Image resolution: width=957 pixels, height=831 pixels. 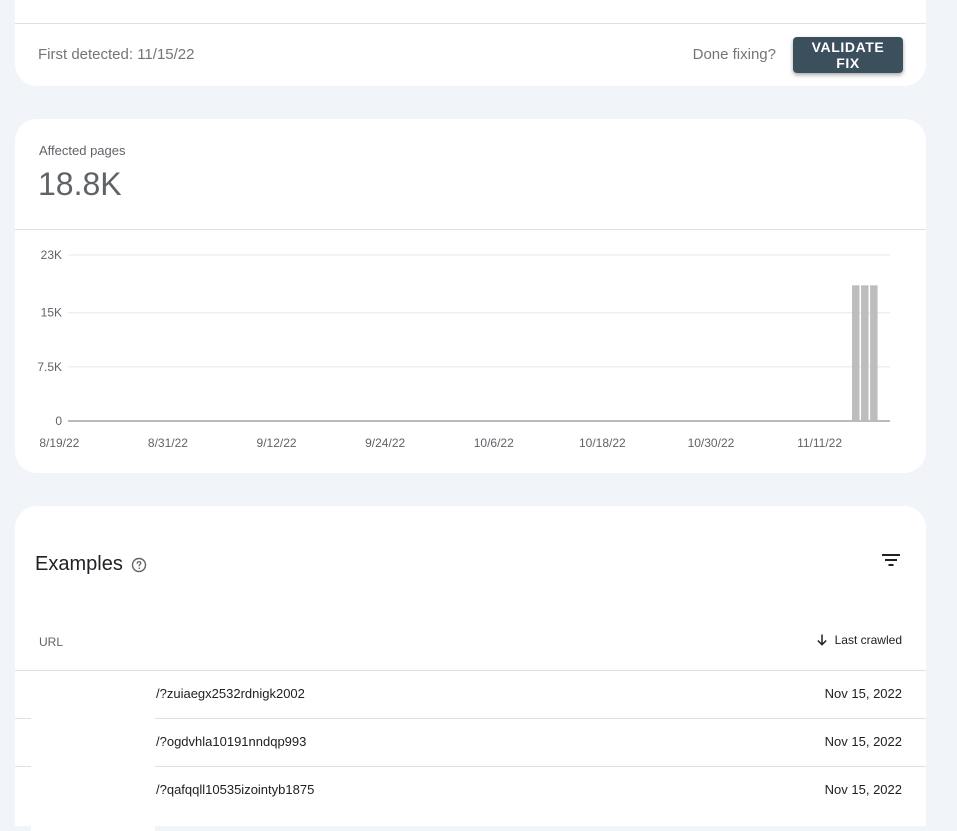 I want to click on x-tick-label: 11/11/22, so click(x=819, y=443).